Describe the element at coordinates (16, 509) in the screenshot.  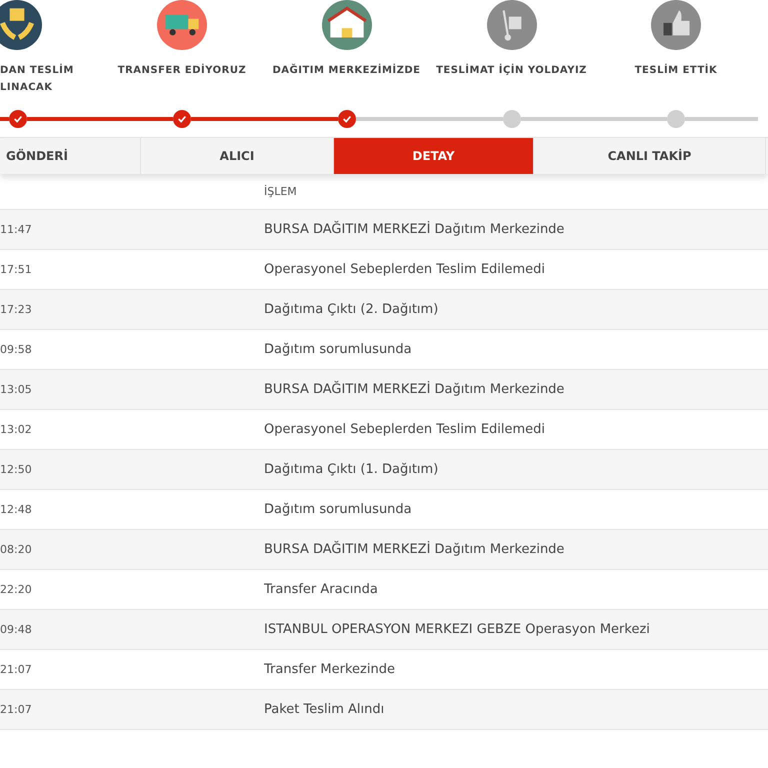
I see `time-cell-text: 12:48` at that location.